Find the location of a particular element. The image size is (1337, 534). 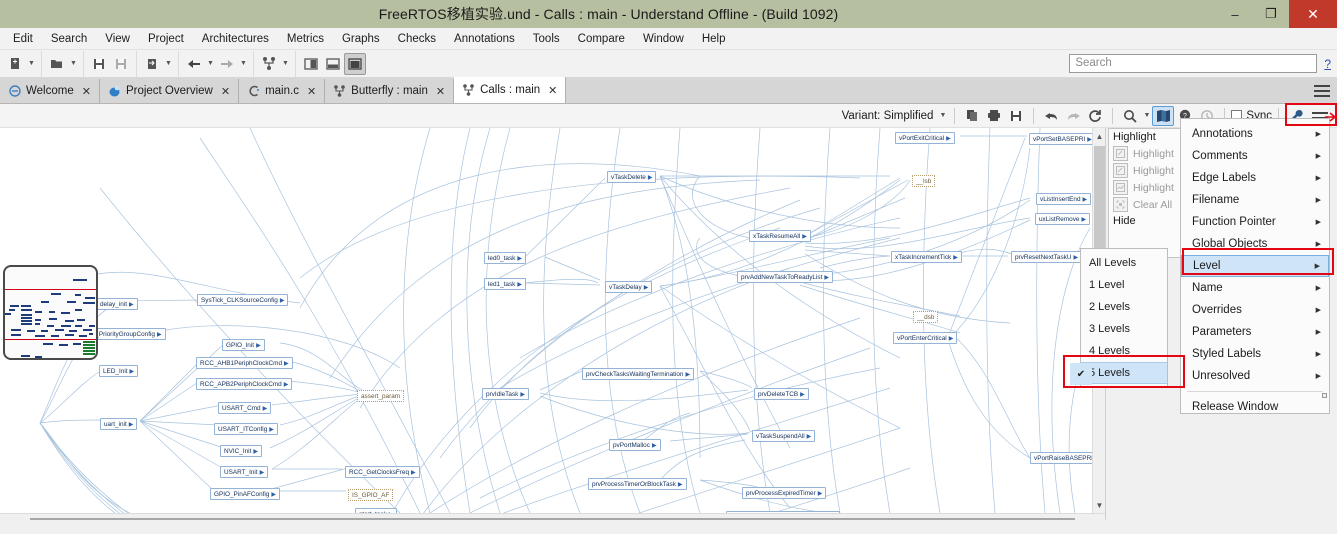

graph-icon is located at coordinates (269, 64).